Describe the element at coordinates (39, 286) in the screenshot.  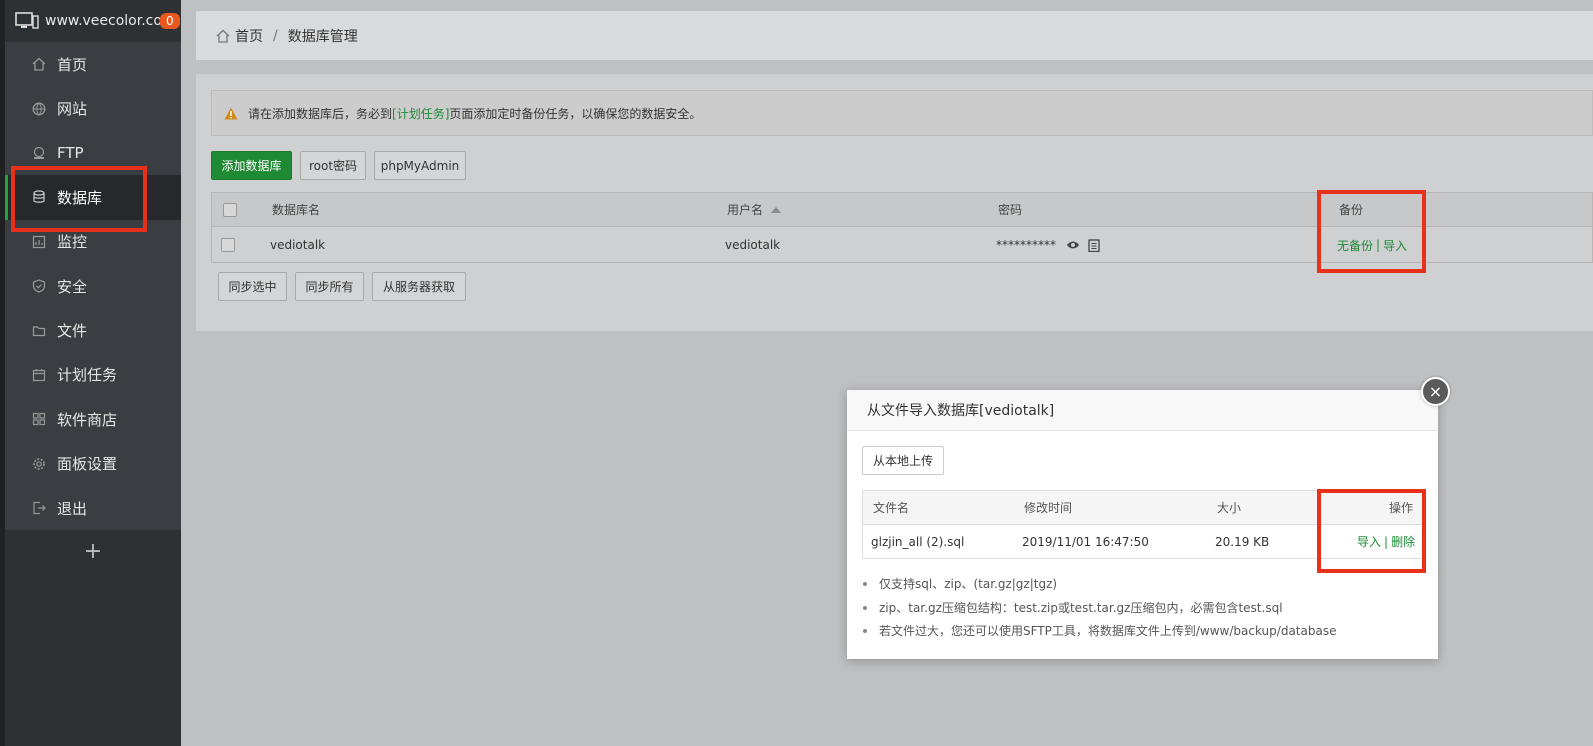
I see `shield-icon` at that location.